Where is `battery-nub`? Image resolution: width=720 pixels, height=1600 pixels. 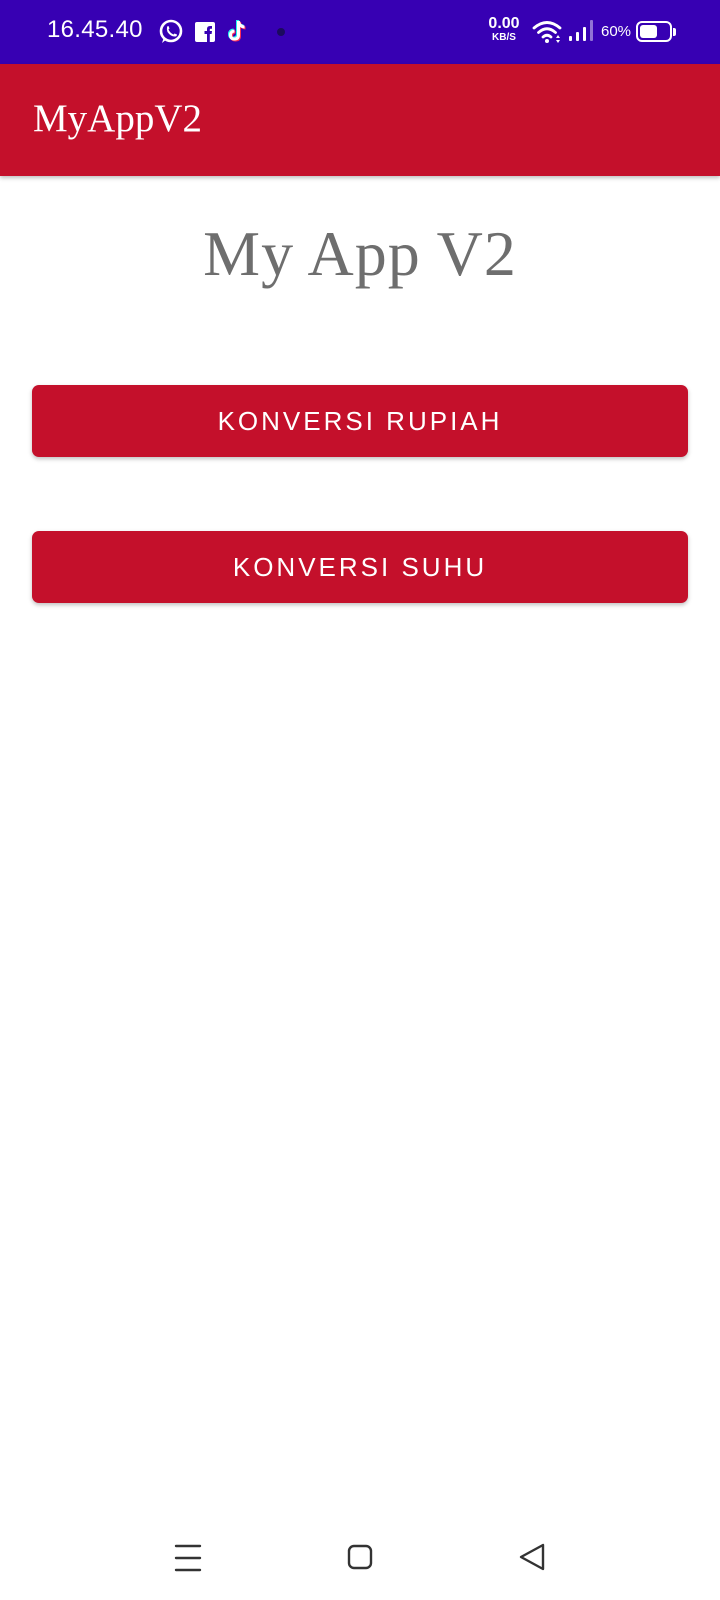
battery-nub is located at coordinates (674, 32).